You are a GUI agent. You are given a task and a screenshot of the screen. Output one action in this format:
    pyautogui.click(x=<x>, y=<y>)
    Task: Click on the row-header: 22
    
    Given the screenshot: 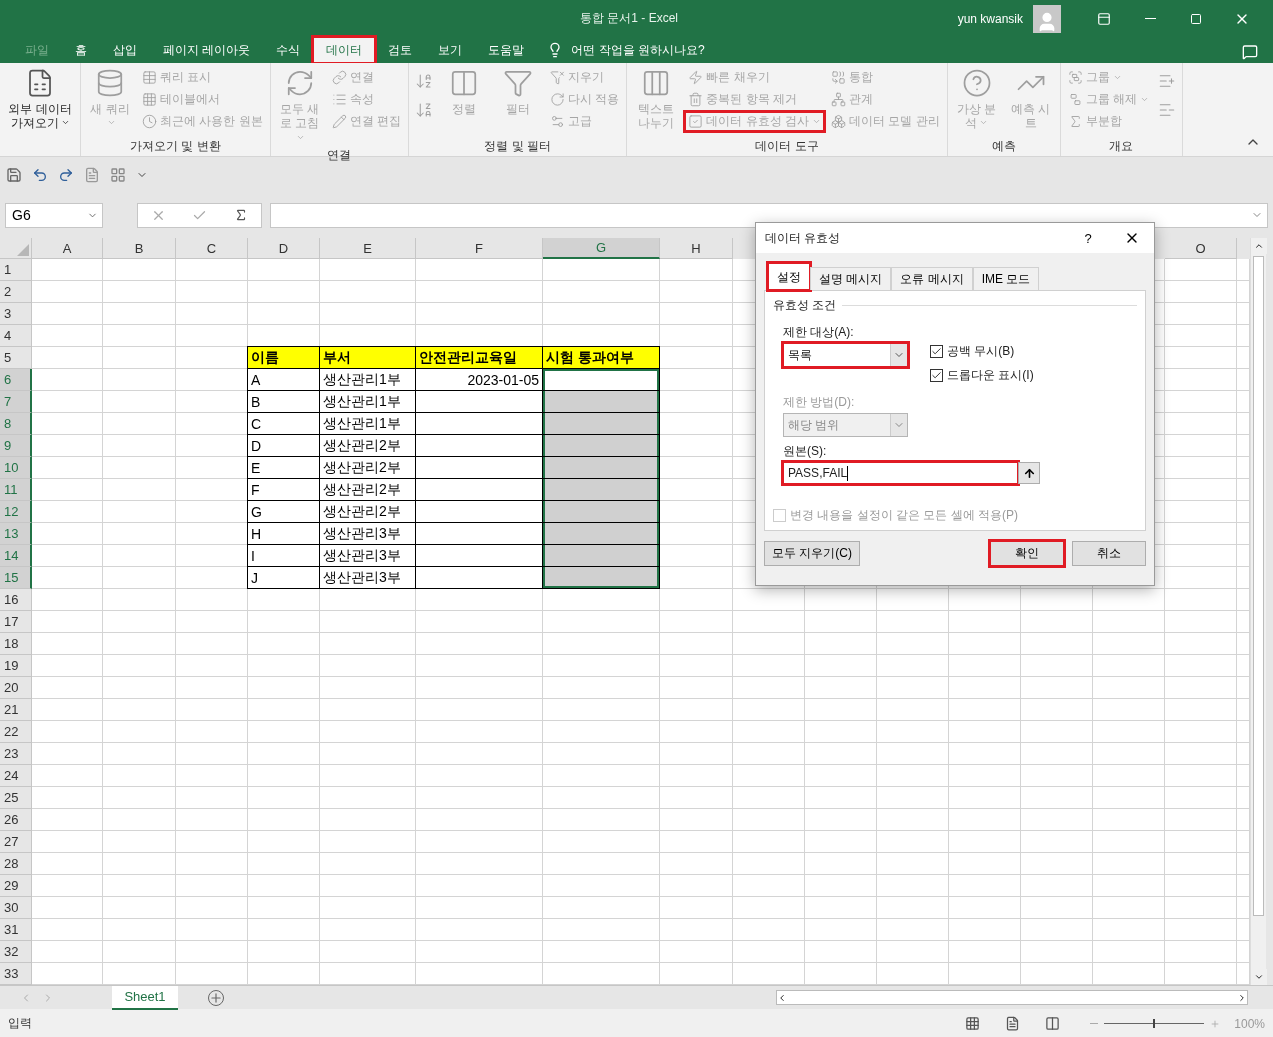 What is the action you would take?
    pyautogui.click(x=16, y=732)
    